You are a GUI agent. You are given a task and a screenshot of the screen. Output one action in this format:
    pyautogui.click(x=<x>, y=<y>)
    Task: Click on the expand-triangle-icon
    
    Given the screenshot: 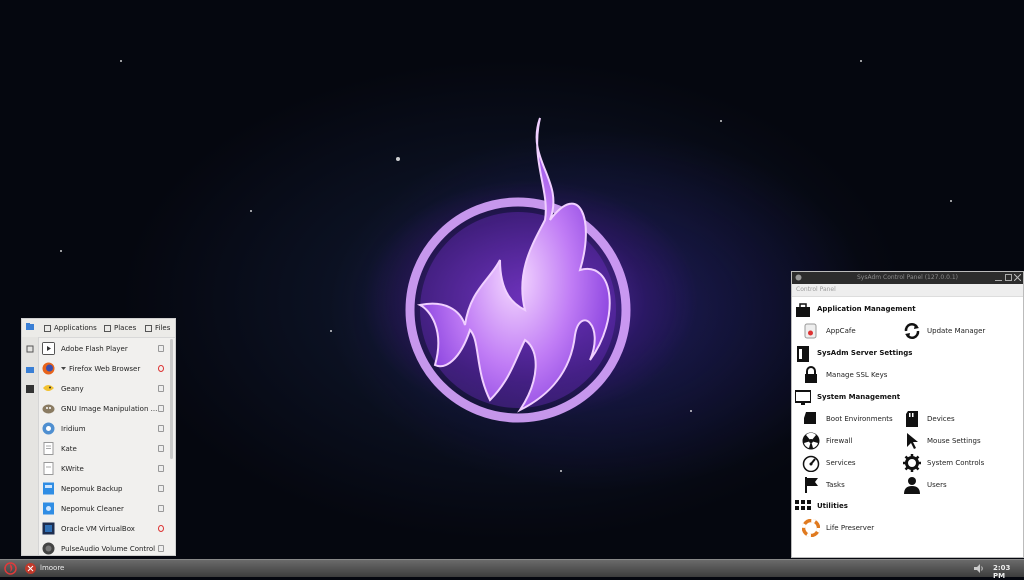 What is the action you would take?
    pyautogui.click(x=63, y=368)
    